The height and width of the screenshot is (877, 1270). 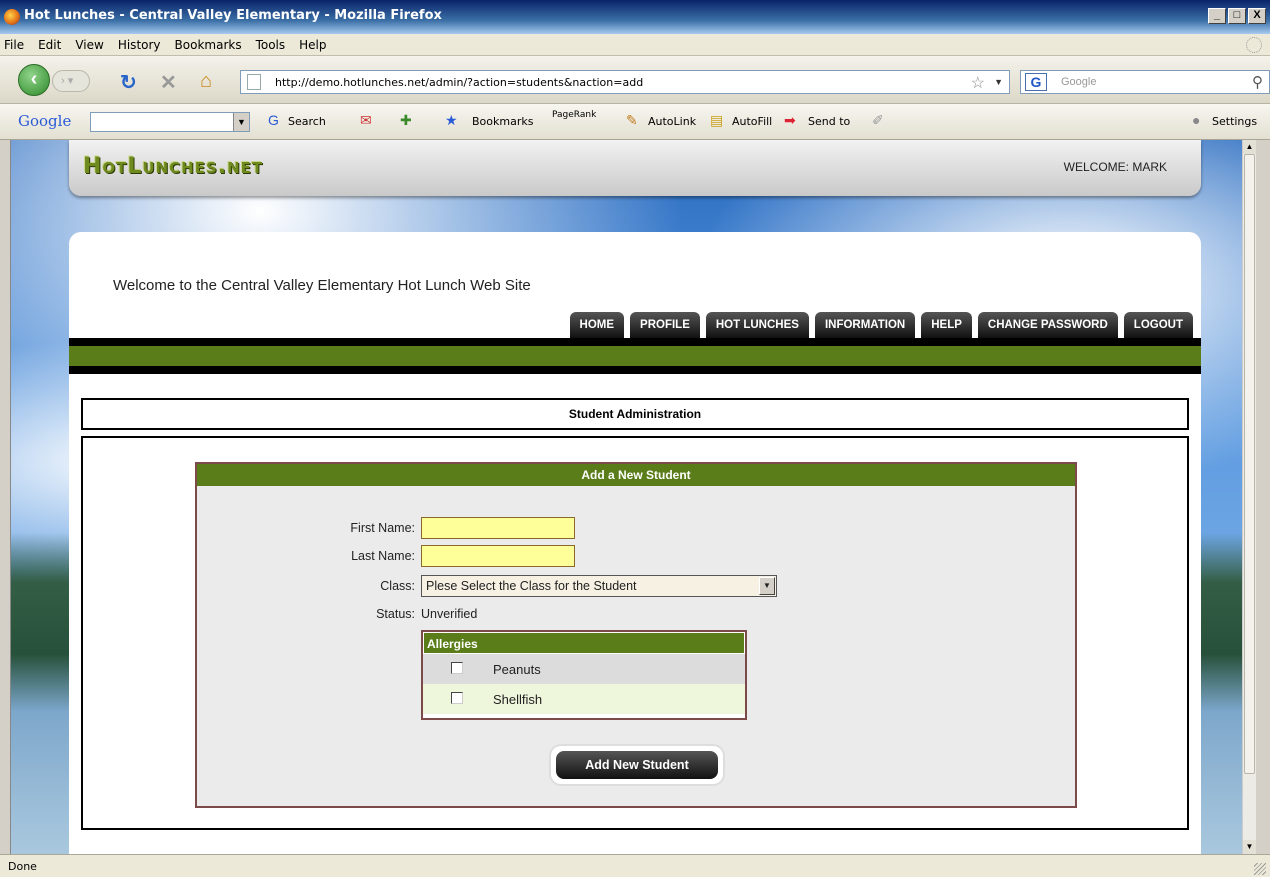 What do you see at coordinates (597, 325) in the screenshot?
I see `tab-home: HOME` at bounding box center [597, 325].